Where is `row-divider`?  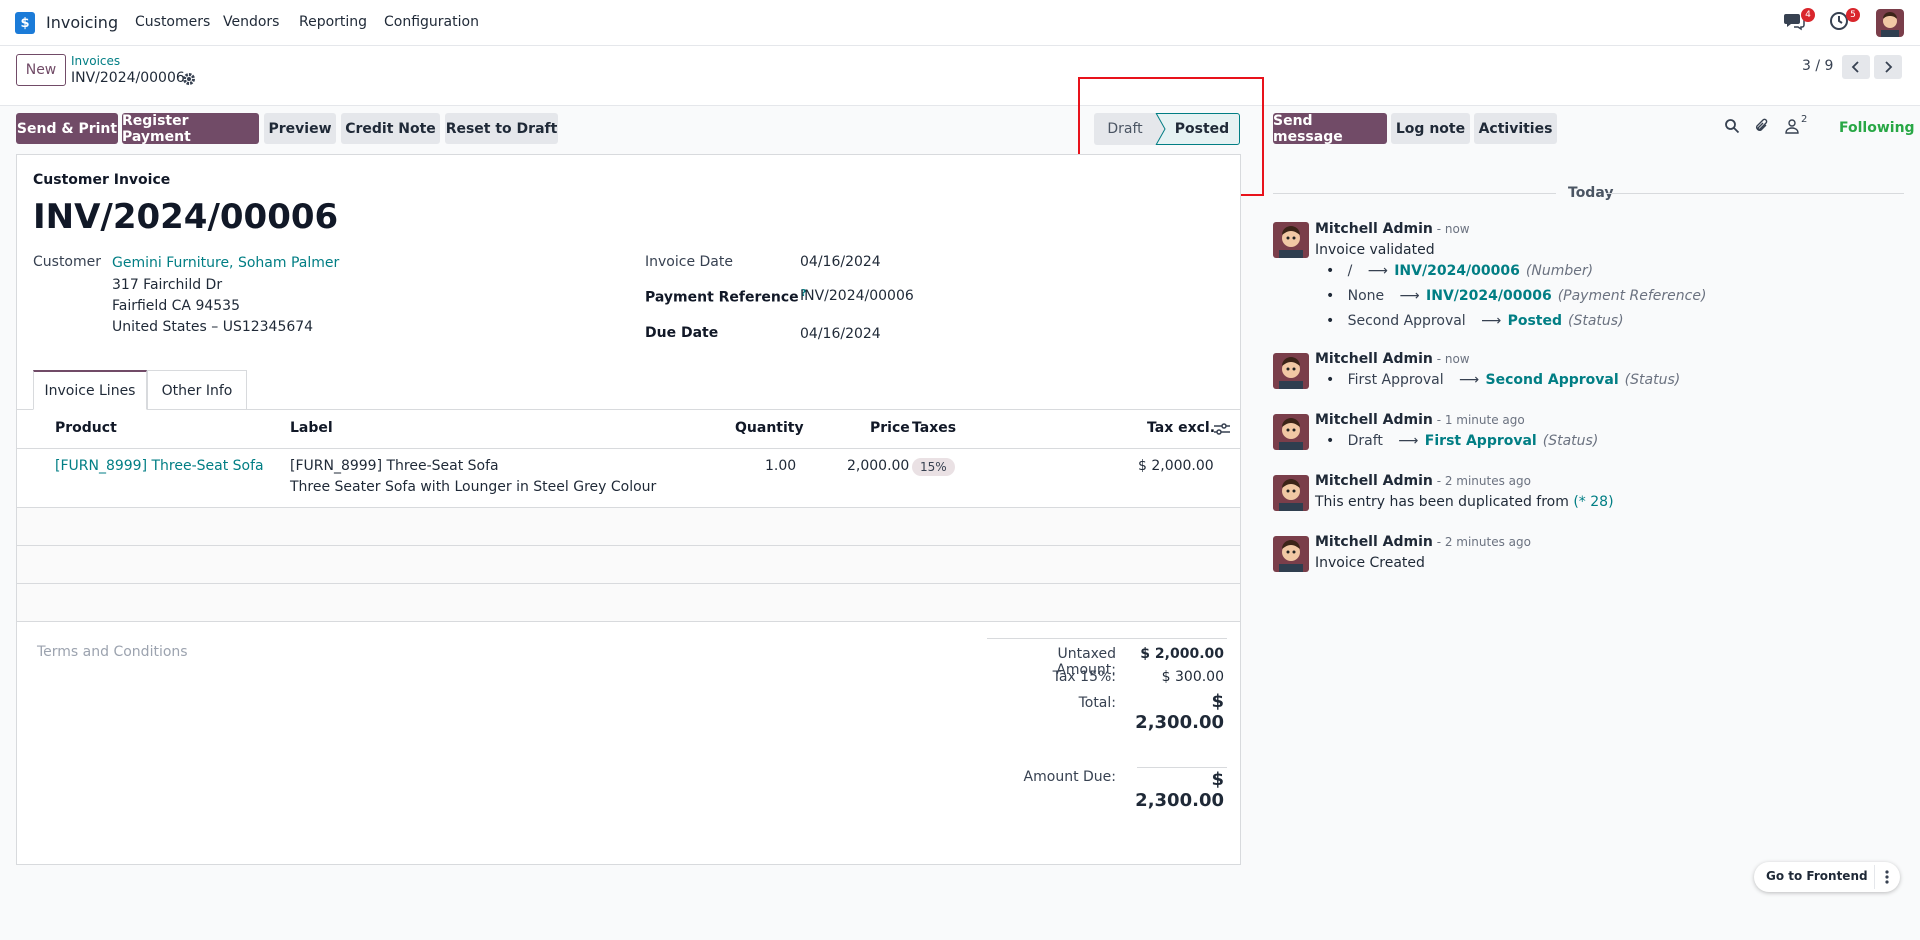
row-divider is located at coordinates (628, 621).